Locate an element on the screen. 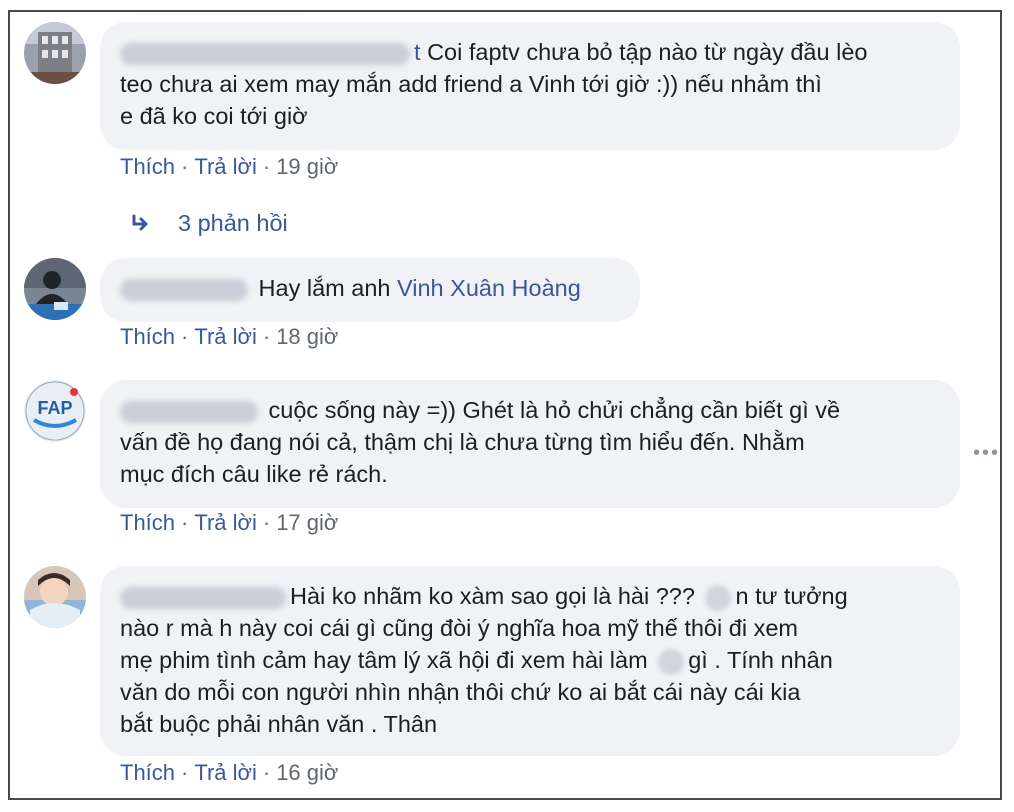  more-options-icon: ••• is located at coordinates (986, 453).